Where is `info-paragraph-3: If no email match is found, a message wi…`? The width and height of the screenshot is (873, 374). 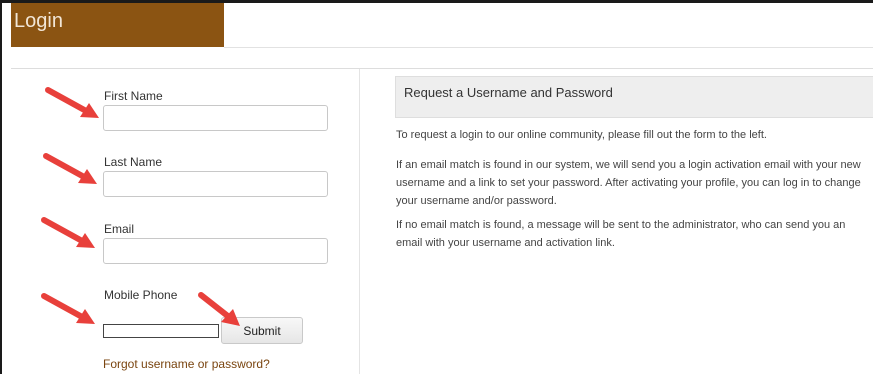
info-paragraph-3: If no email match is found, a message wi… is located at coordinates (634, 234).